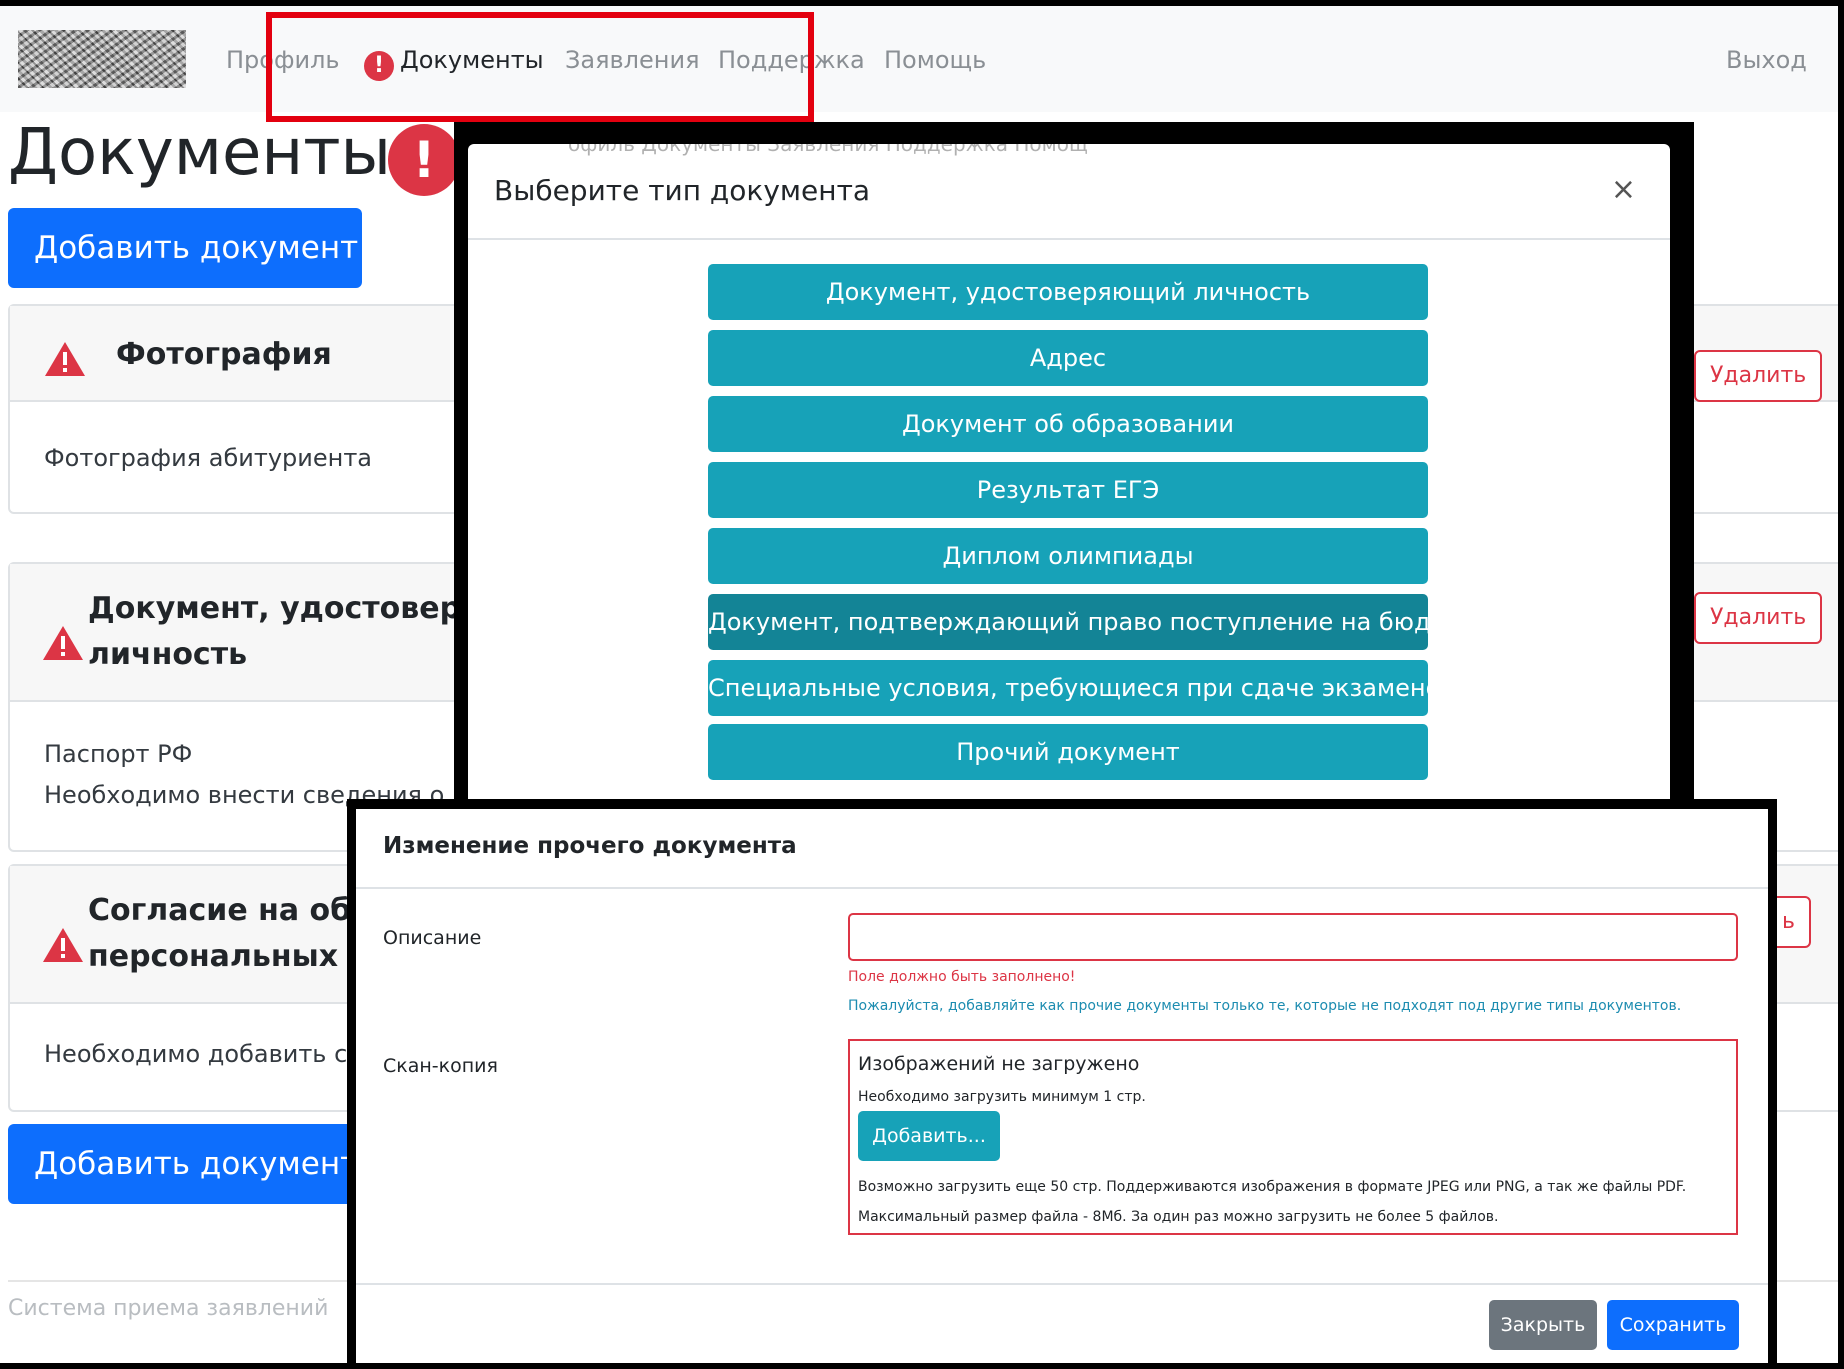 This screenshot has height=1369, width=1844. What do you see at coordinates (299, 608) in the screenshot?
I see `card-title-line1: Документ, удостоверяю` at bounding box center [299, 608].